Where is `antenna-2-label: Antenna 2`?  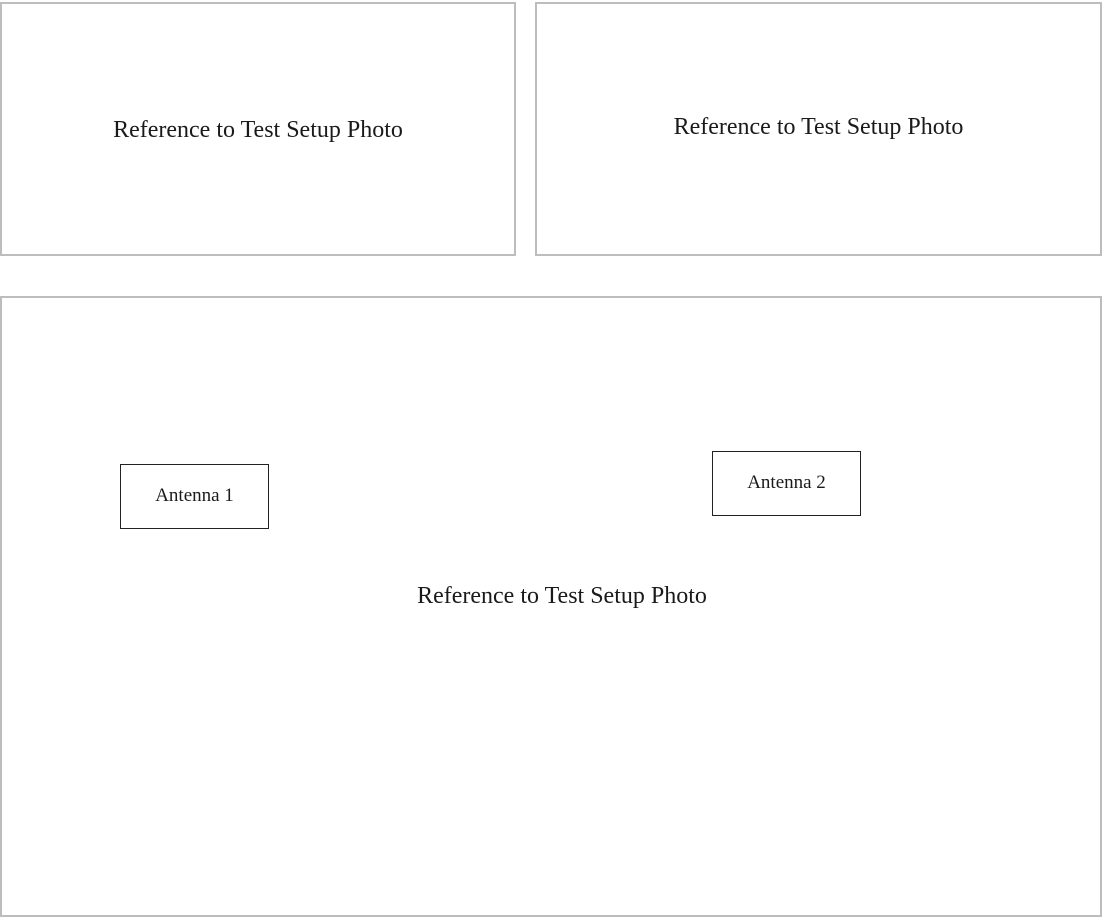
antenna-2-label: Antenna 2 is located at coordinates (786, 483).